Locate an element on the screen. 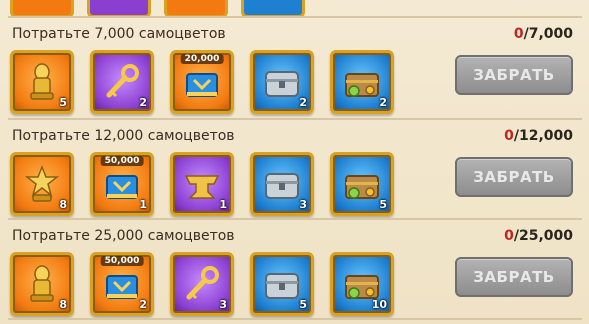  progress-total: /12,000 is located at coordinates (543, 136).